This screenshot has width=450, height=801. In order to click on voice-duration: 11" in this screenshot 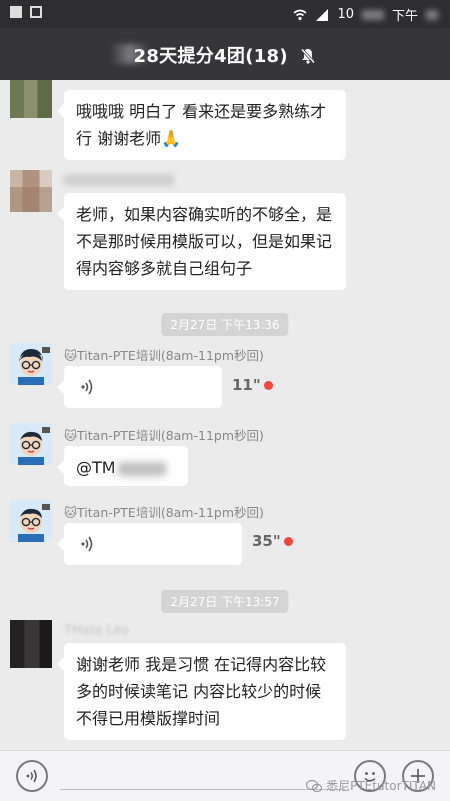, I will do `click(246, 385)`.